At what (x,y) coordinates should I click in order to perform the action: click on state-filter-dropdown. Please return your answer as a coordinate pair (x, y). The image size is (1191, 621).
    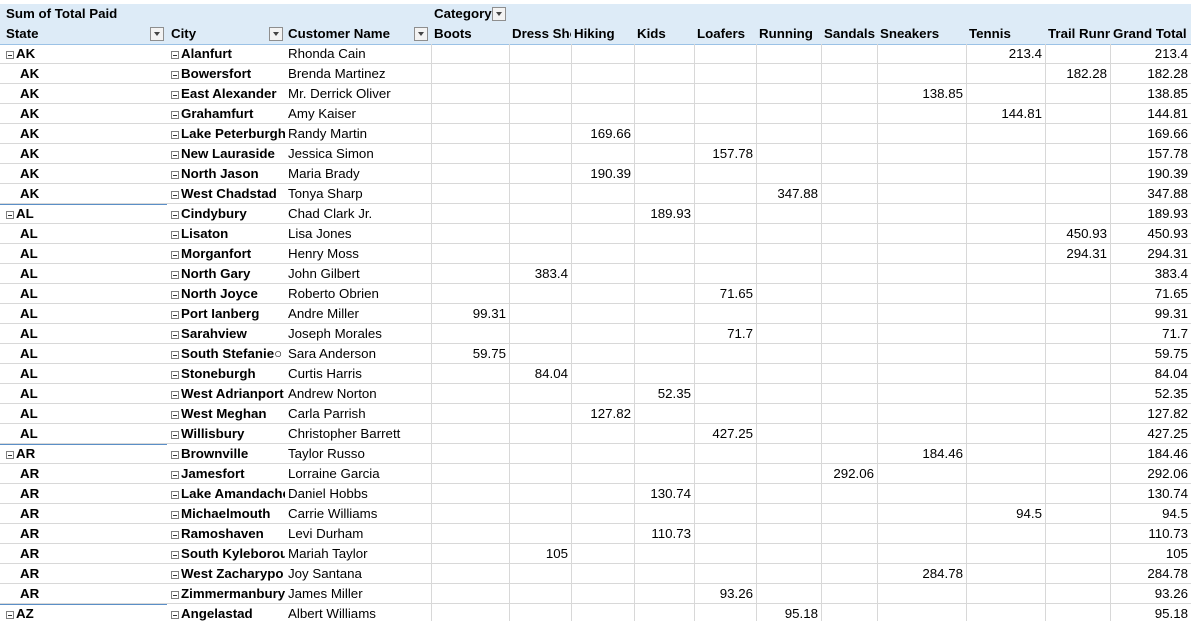
    Looking at the image, I should click on (157, 34).